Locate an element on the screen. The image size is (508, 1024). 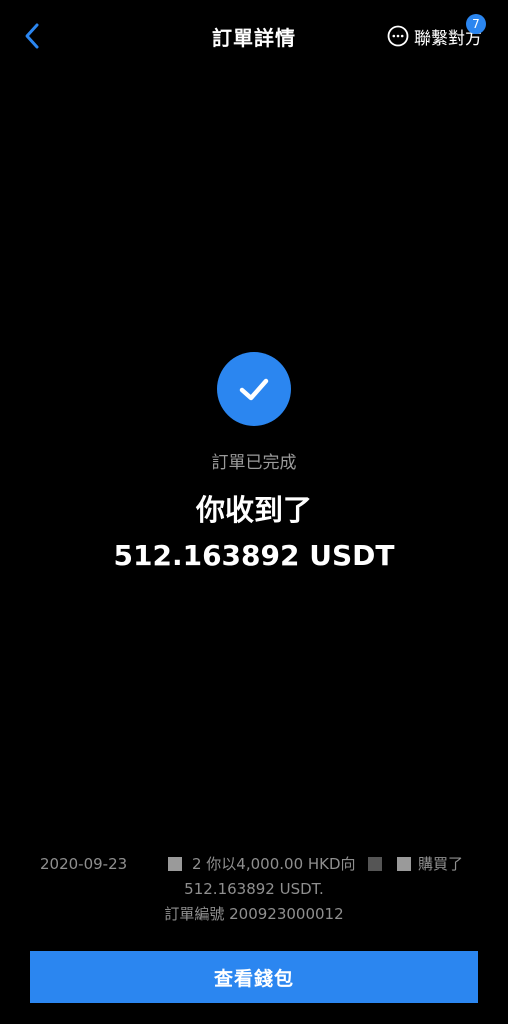
order-amount-line: 512.163892 USDT. is located at coordinates (254, 889).